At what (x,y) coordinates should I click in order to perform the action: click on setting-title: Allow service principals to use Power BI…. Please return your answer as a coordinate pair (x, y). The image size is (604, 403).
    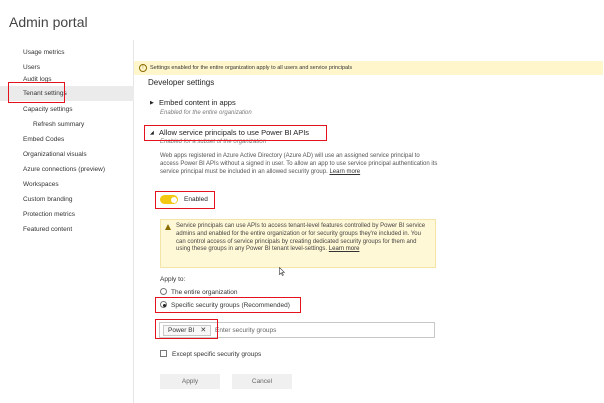
    Looking at the image, I should click on (234, 132).